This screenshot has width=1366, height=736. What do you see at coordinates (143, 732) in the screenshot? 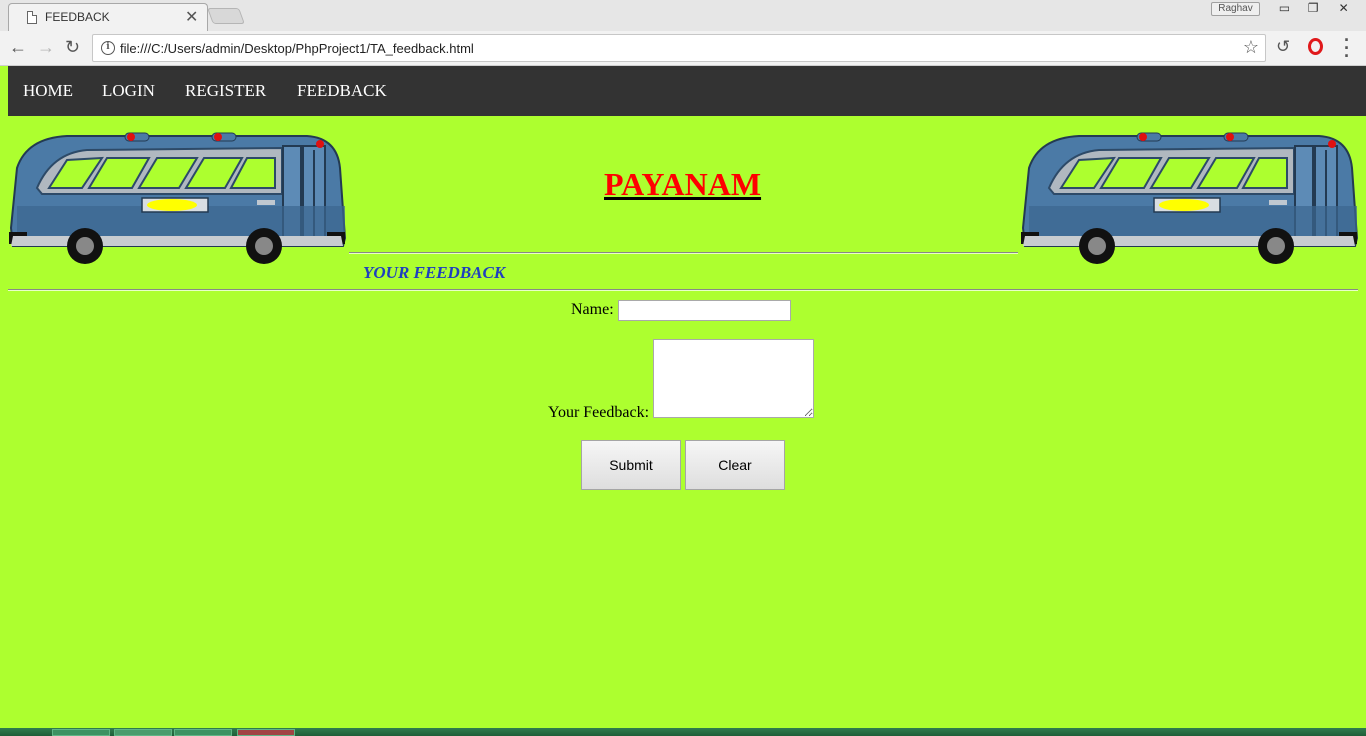
I see `taskbar-item-chrome` at bounding box center [143, 732].